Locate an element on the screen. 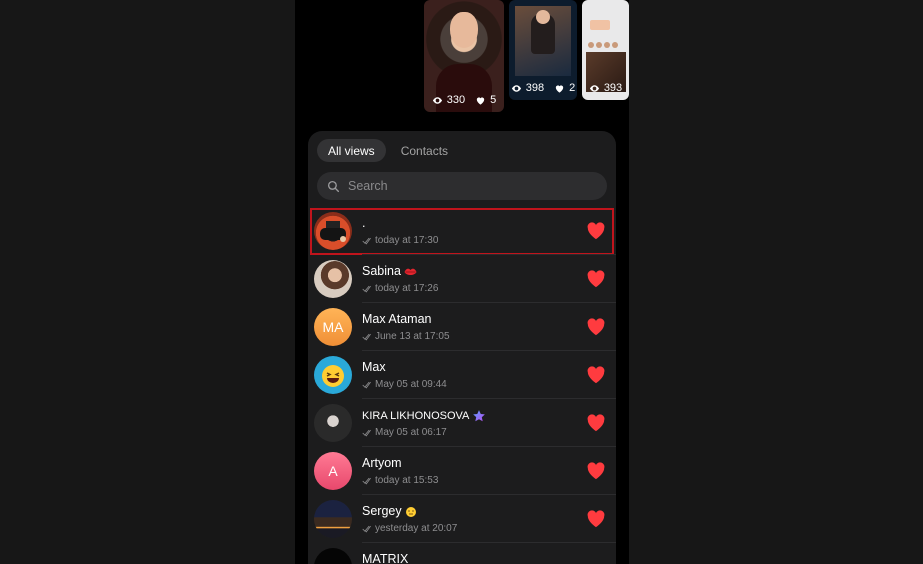  story-face is located at coordinates (543, 17).